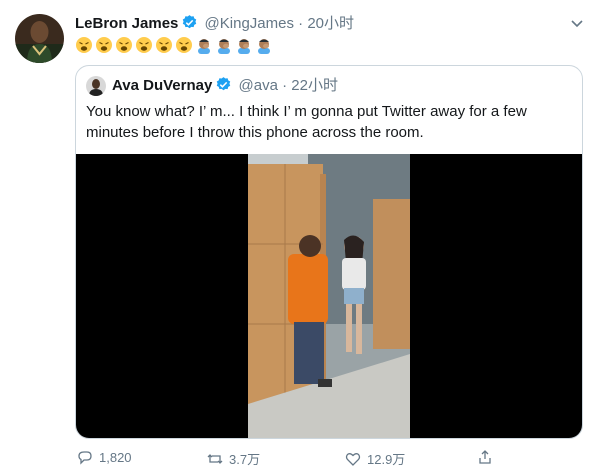  I want to click on share-icon, so click(485, 457).